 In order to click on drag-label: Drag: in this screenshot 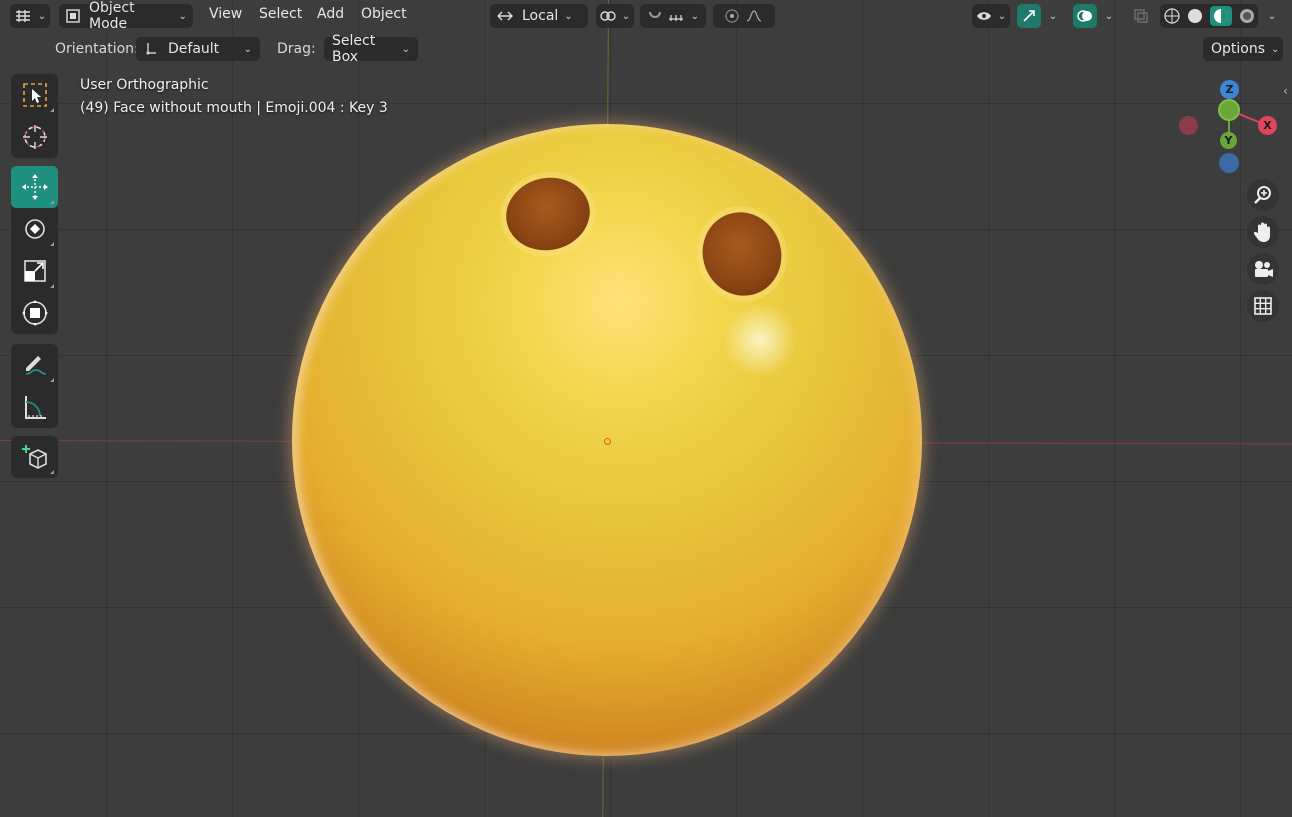, I will do `click(296, 49)`.